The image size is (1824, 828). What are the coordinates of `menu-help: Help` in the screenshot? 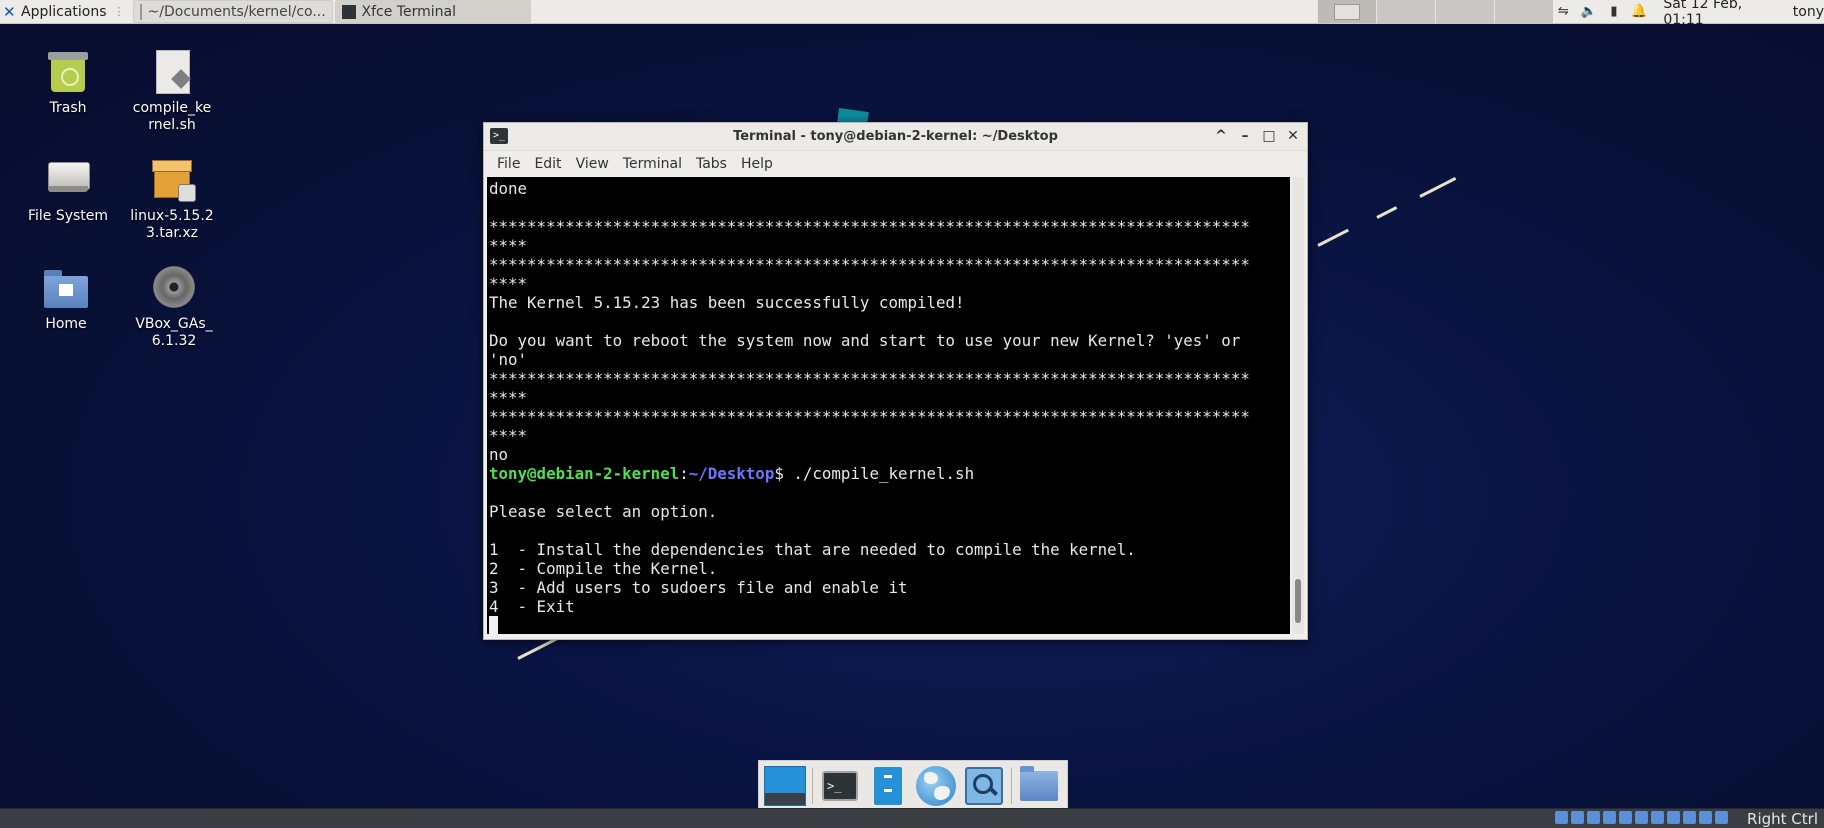 It's located at (757, 164).